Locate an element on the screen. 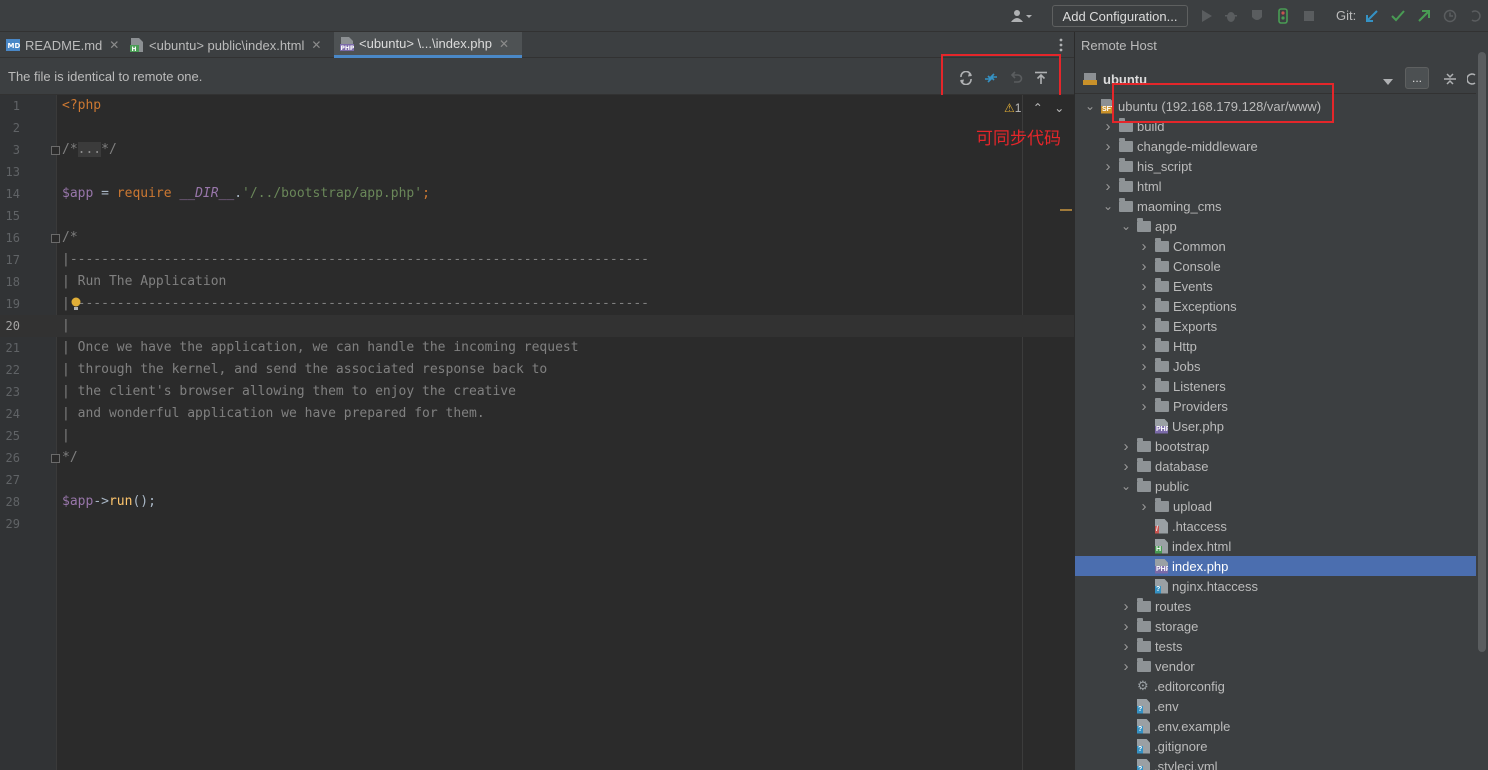  tree-folder-row: ⌄ app is located at coordinates (1276, 226).